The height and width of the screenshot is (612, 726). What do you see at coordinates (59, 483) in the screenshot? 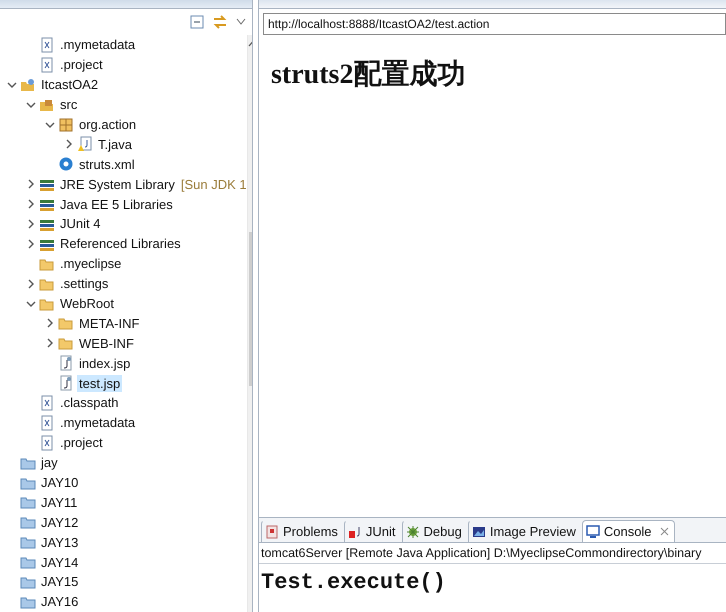
I see `tree-item: JAY10` at bounding box center [59, 483].